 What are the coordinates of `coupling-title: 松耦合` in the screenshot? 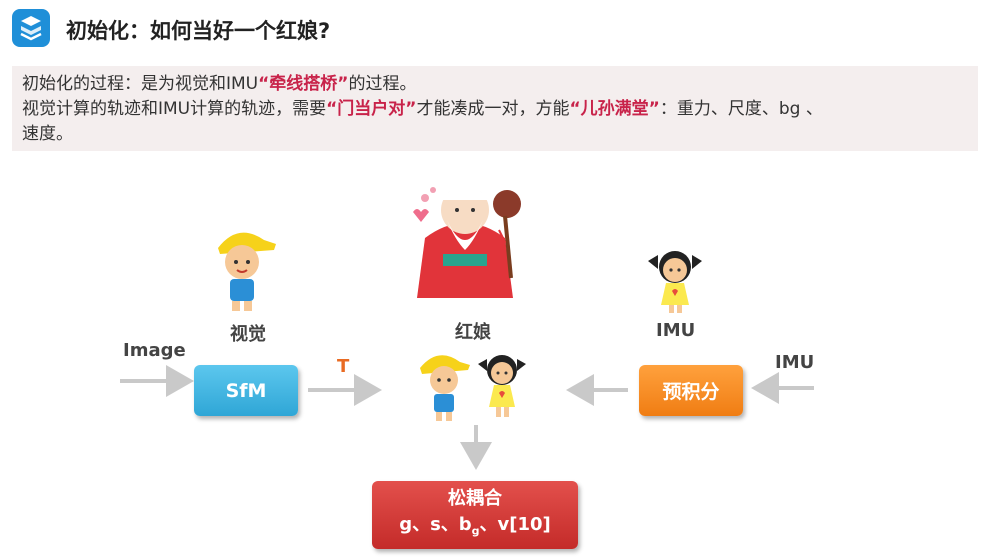 It's located at (475, 498).